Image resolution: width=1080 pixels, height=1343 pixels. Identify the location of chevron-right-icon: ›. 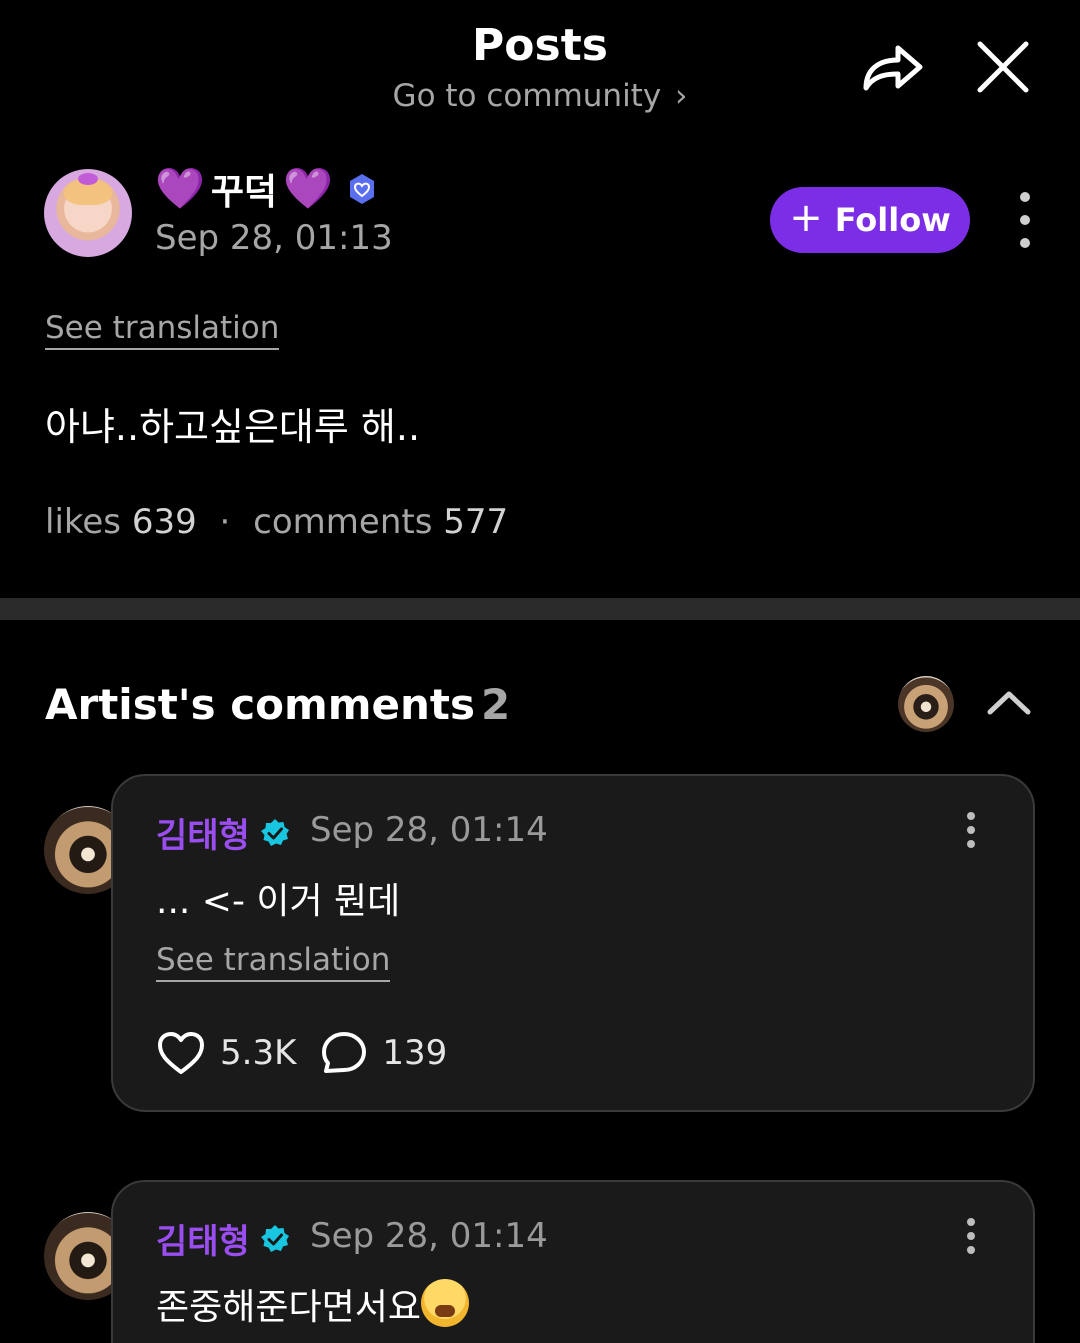
(681, 96).